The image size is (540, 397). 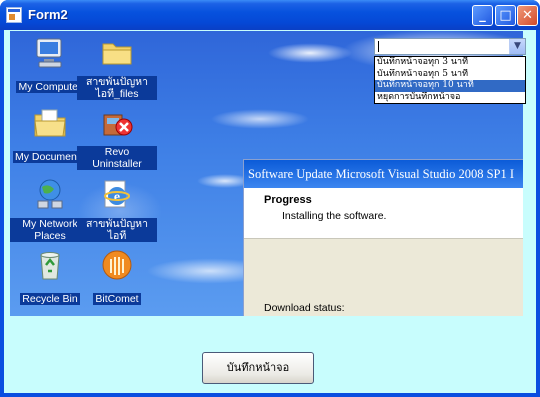 What do you see at coordinates (49, 53) in the screenshot?
I see `computer-icon` at bounding box center [49, 53].